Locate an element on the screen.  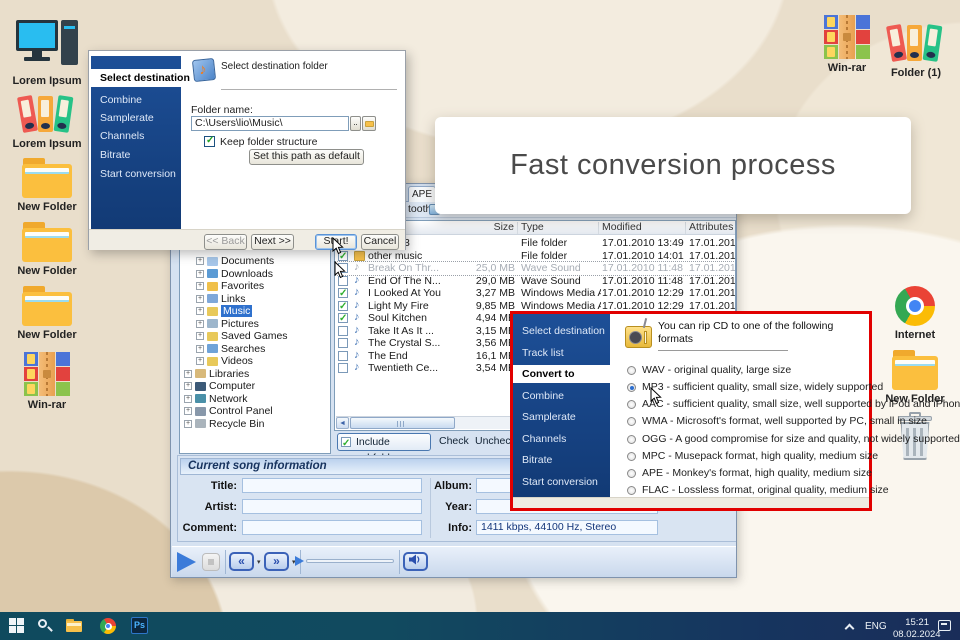
scroll-left-arrow: ◄ is located at coordinates (342, 423).